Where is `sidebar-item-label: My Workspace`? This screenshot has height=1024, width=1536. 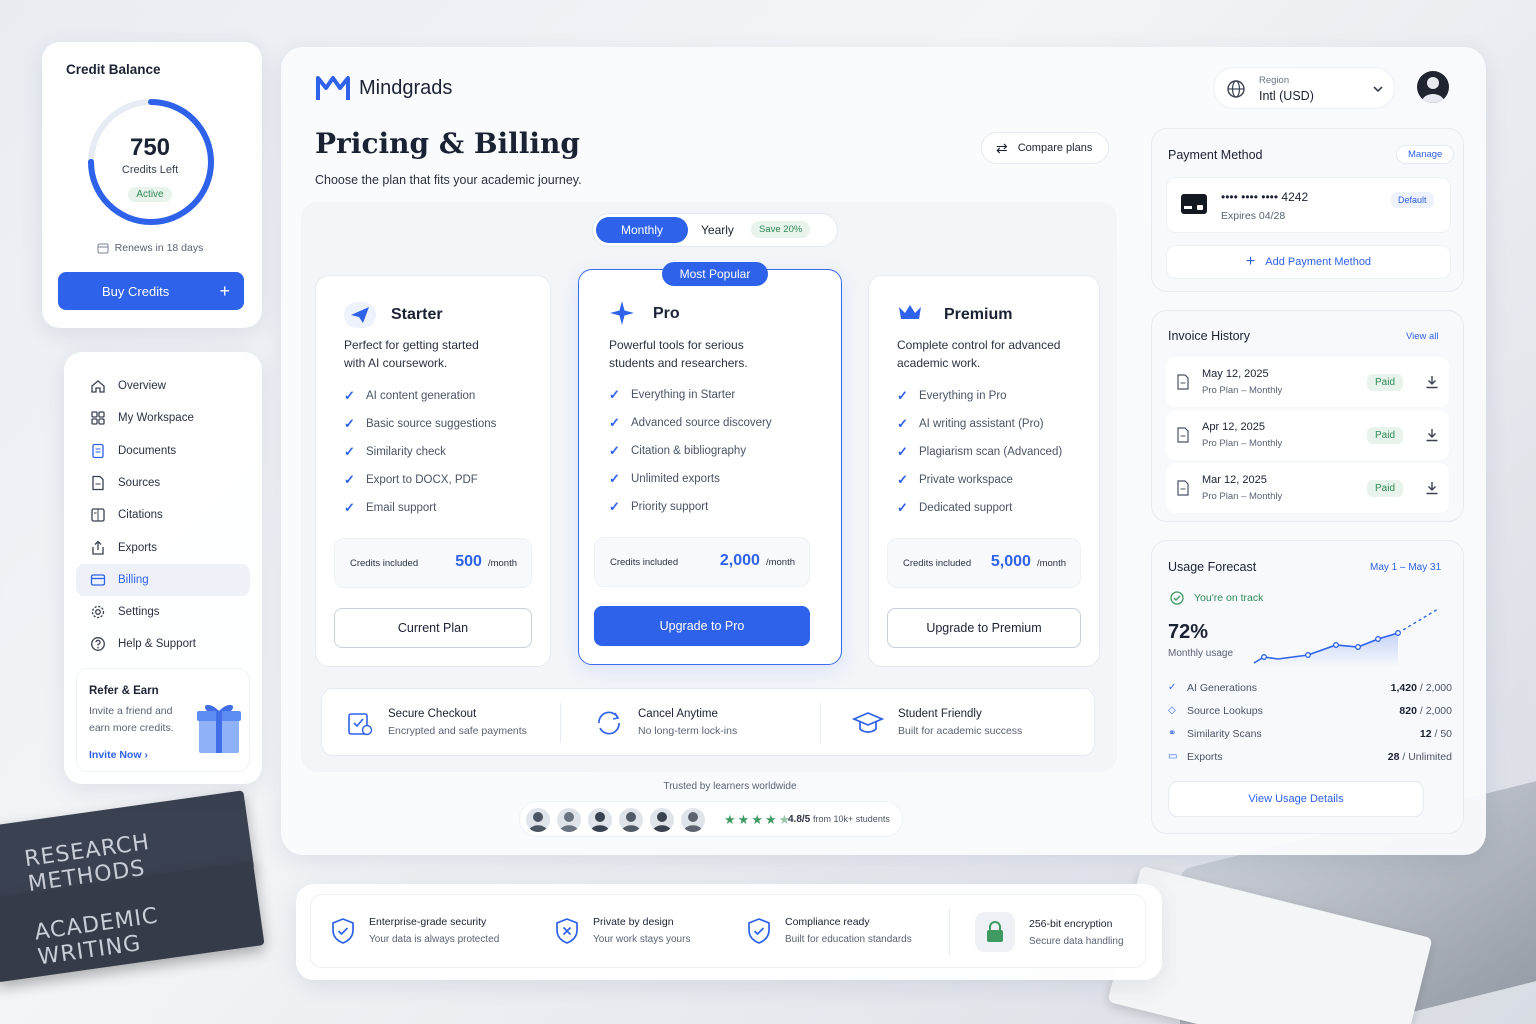
sidebar-item-label: My Workspace is located at coordinates (156, 418).